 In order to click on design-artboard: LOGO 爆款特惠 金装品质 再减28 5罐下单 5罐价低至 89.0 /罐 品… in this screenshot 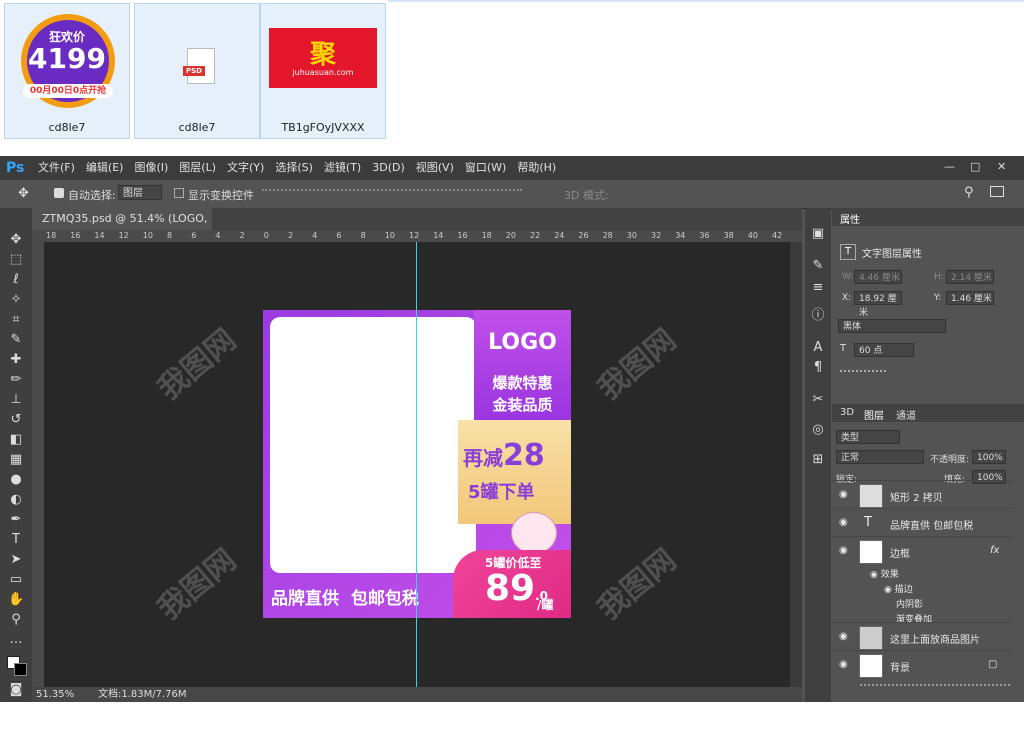, I will do `click(417, 464)`.